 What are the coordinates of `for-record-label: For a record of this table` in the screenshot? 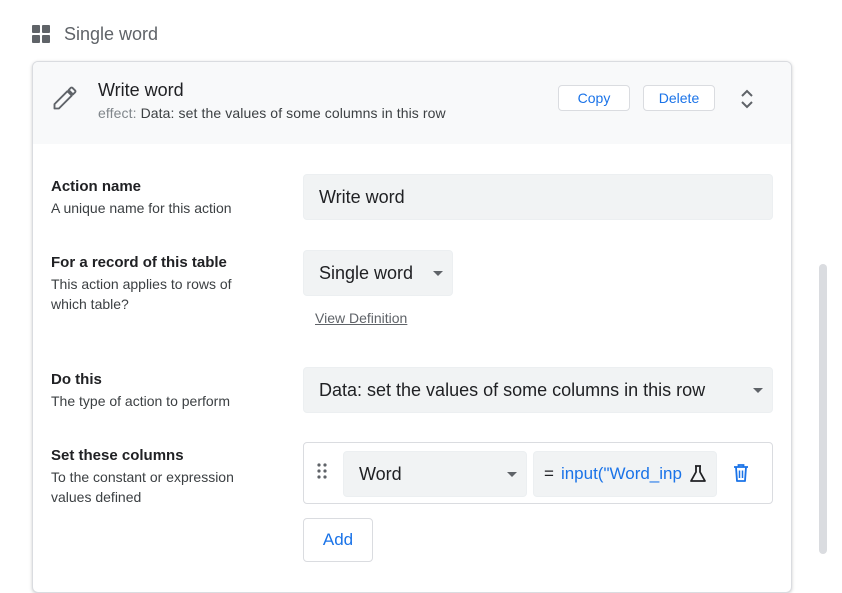 It's located at (139, 262).